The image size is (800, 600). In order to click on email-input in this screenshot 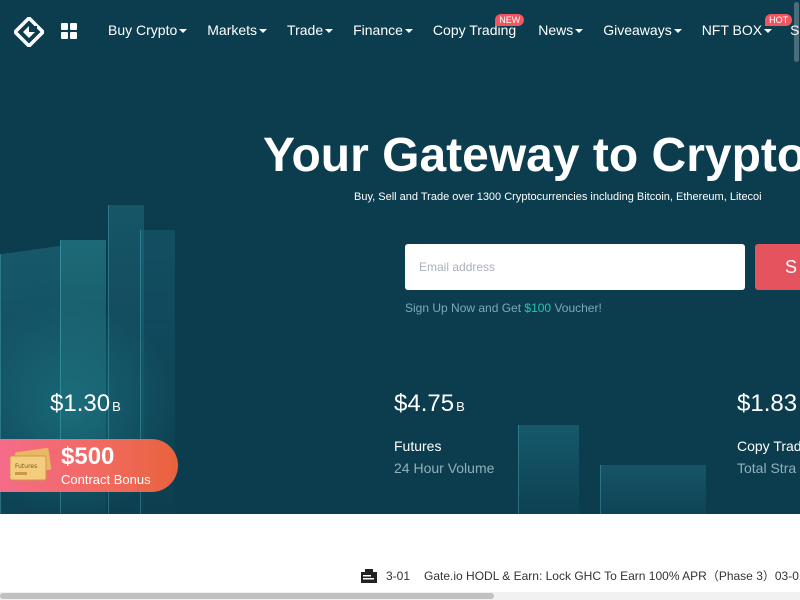, I will do `click(575, 267)`.